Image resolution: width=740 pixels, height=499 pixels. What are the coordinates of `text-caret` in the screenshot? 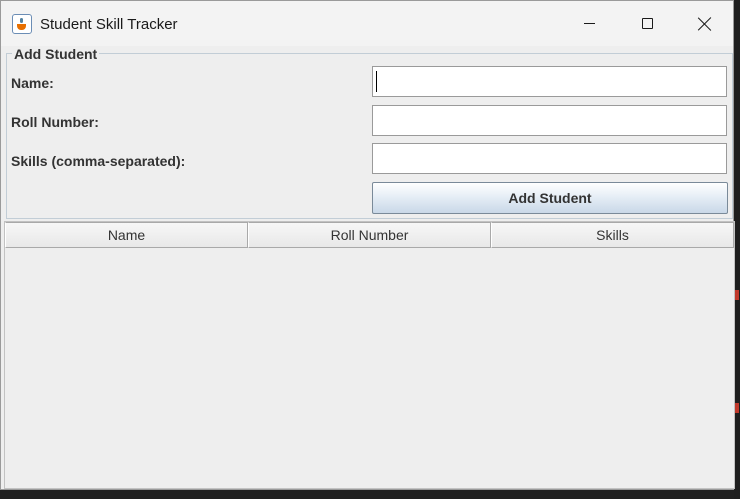 It's located at (376, 81).